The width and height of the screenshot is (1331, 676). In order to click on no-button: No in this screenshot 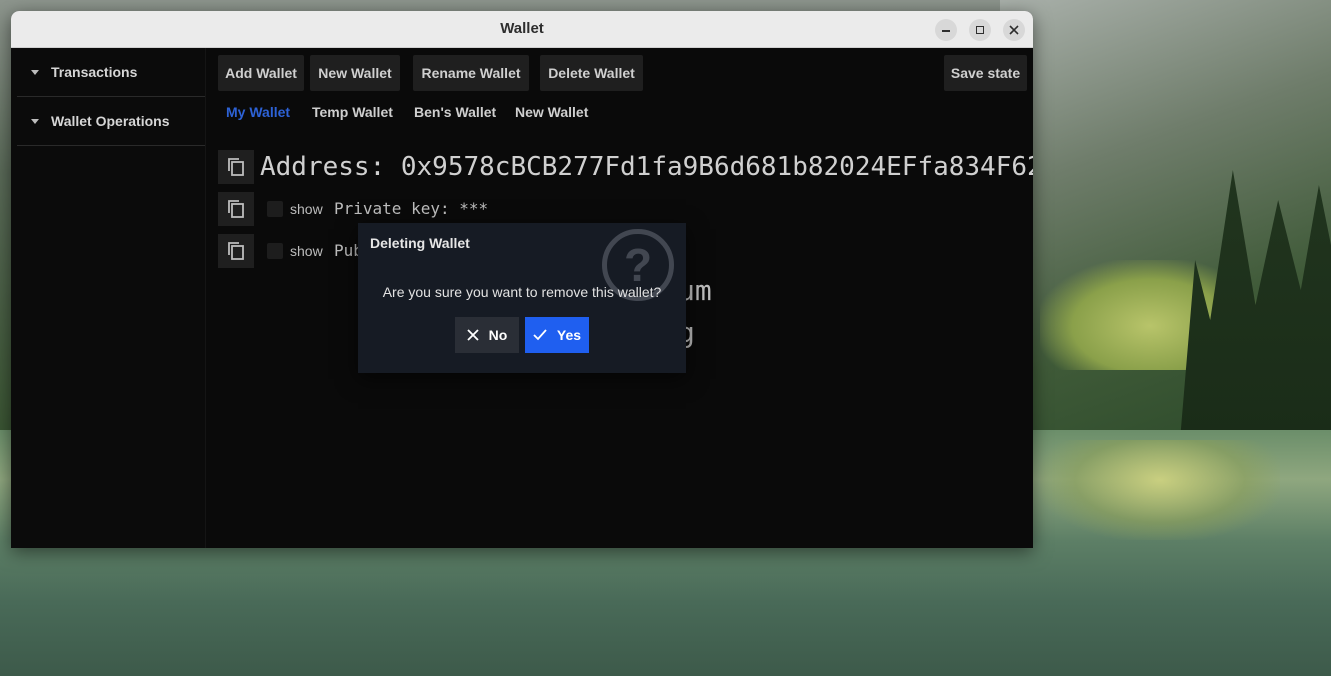, I will do `click(487, 335)`.